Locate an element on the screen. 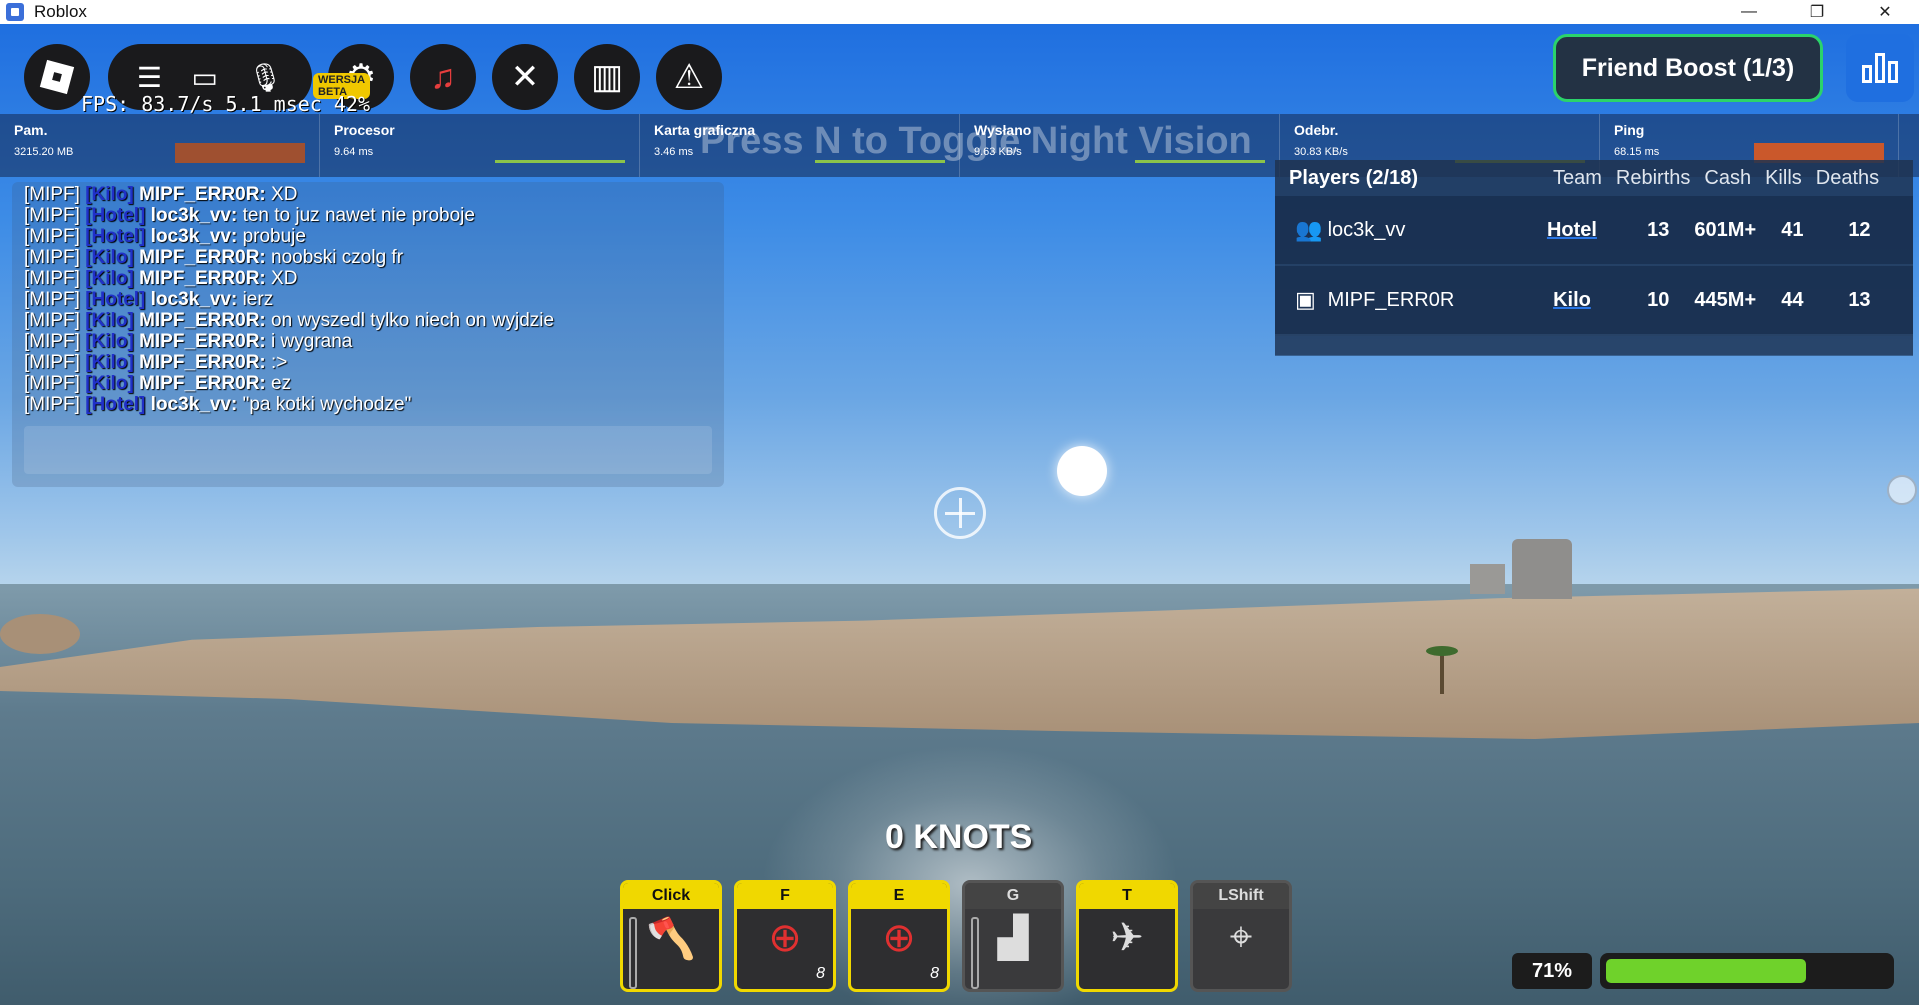 Image resolution: width=1919 pixels, height=1005 pixels. aim-crosshair-icon is located at coordinates (960, 513).